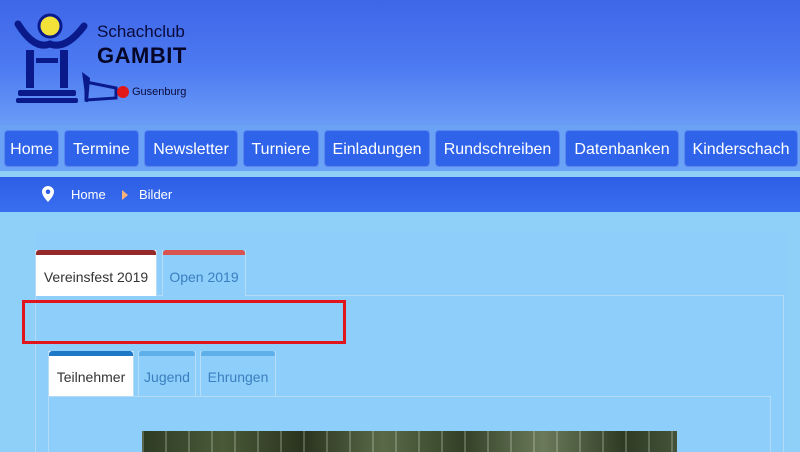 This screenshot has height=452, width=800. I want to click on nav-item-einladungen: Einladungen, so click(377, 148).